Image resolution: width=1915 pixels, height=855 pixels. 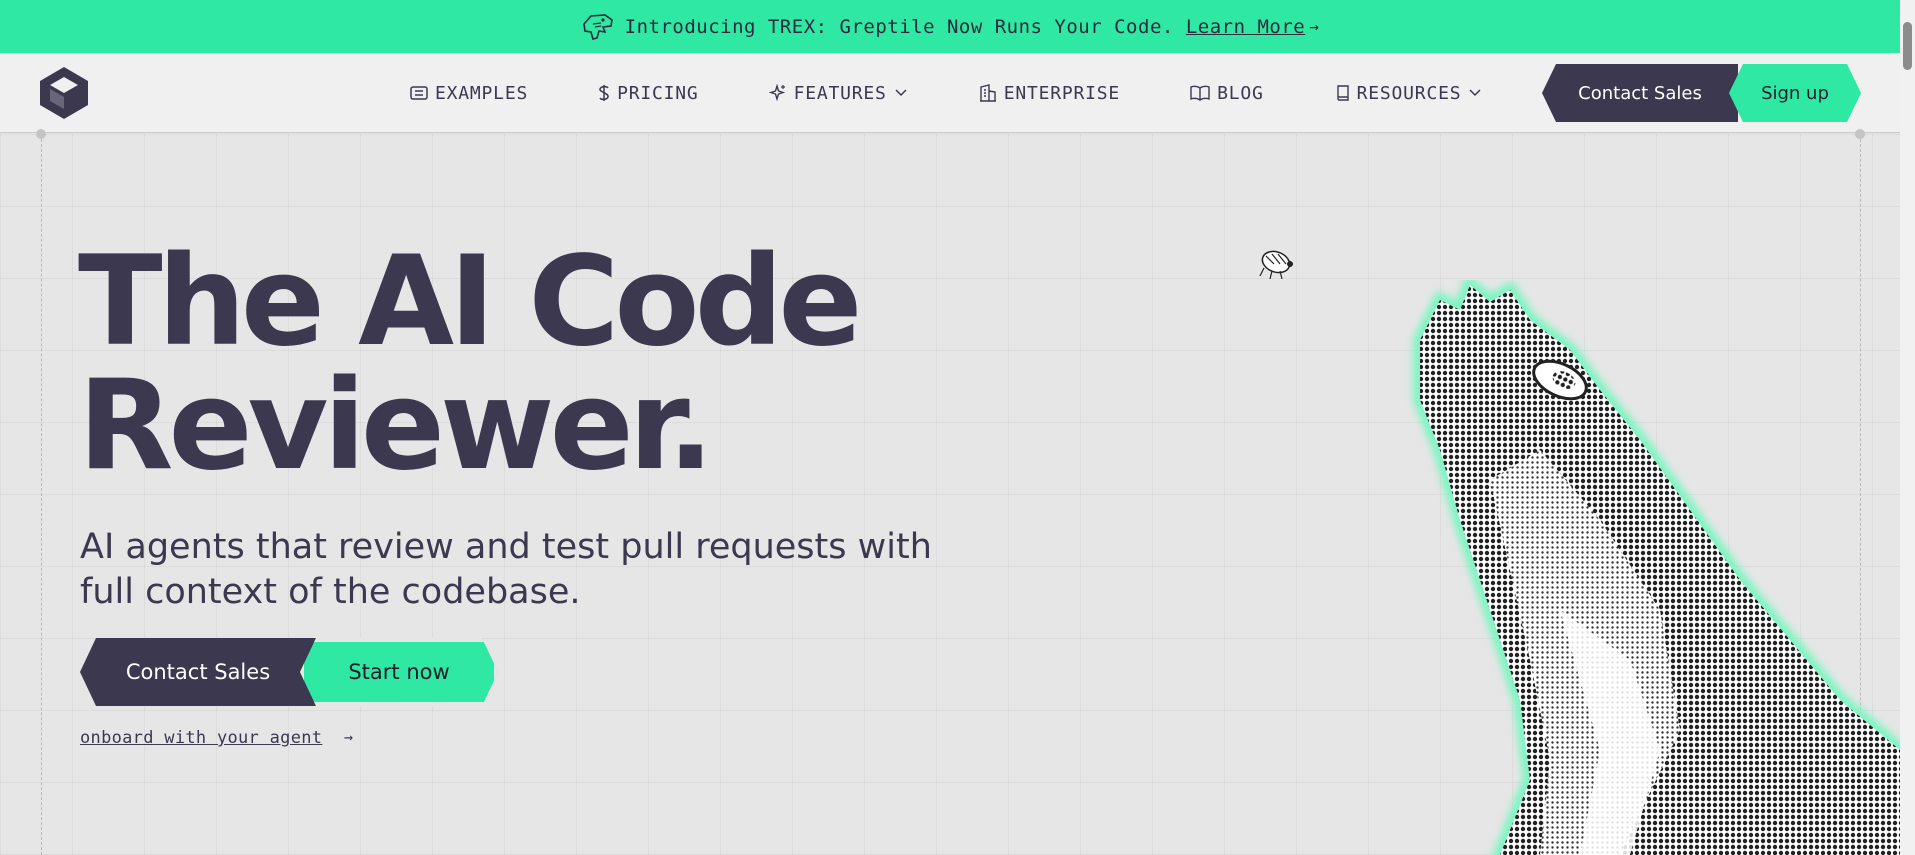 I want to click on book-icon, so click(x=1342, y=93).